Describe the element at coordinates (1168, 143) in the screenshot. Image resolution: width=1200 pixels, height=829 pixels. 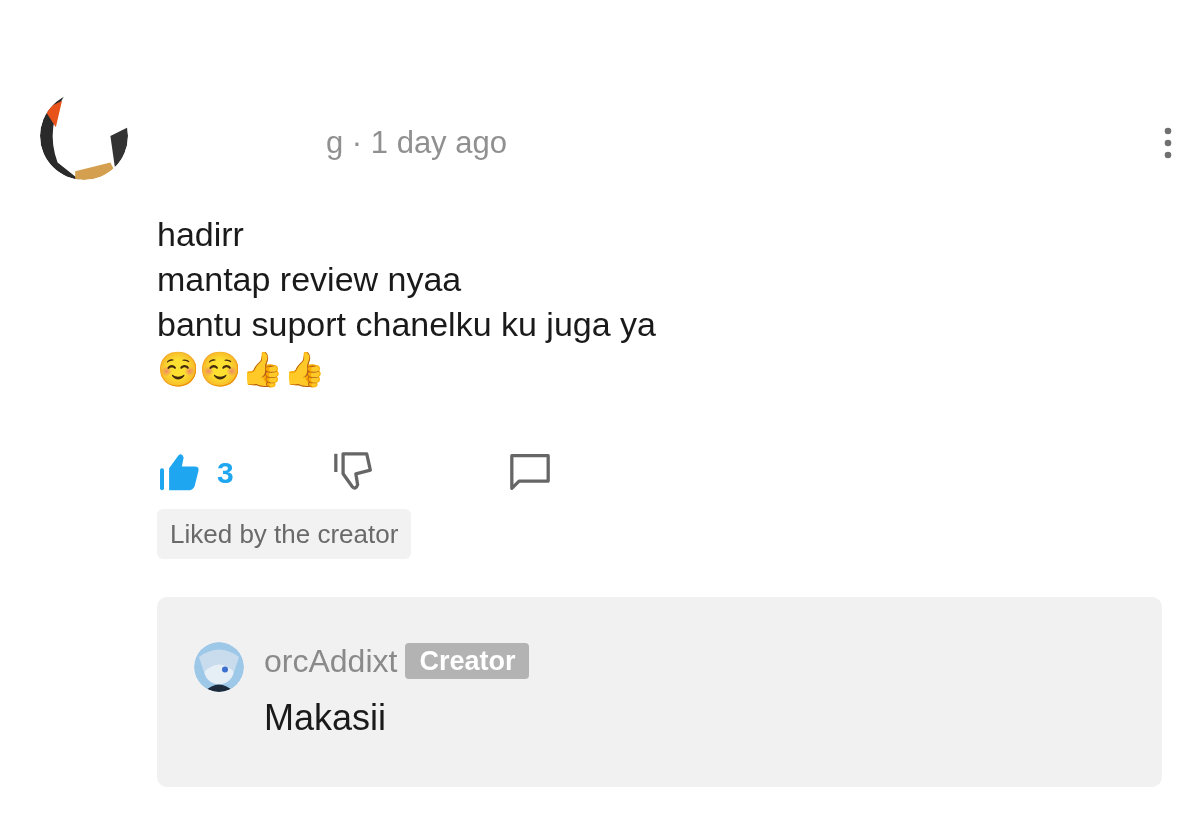
I see `more-options-icon` at that location.